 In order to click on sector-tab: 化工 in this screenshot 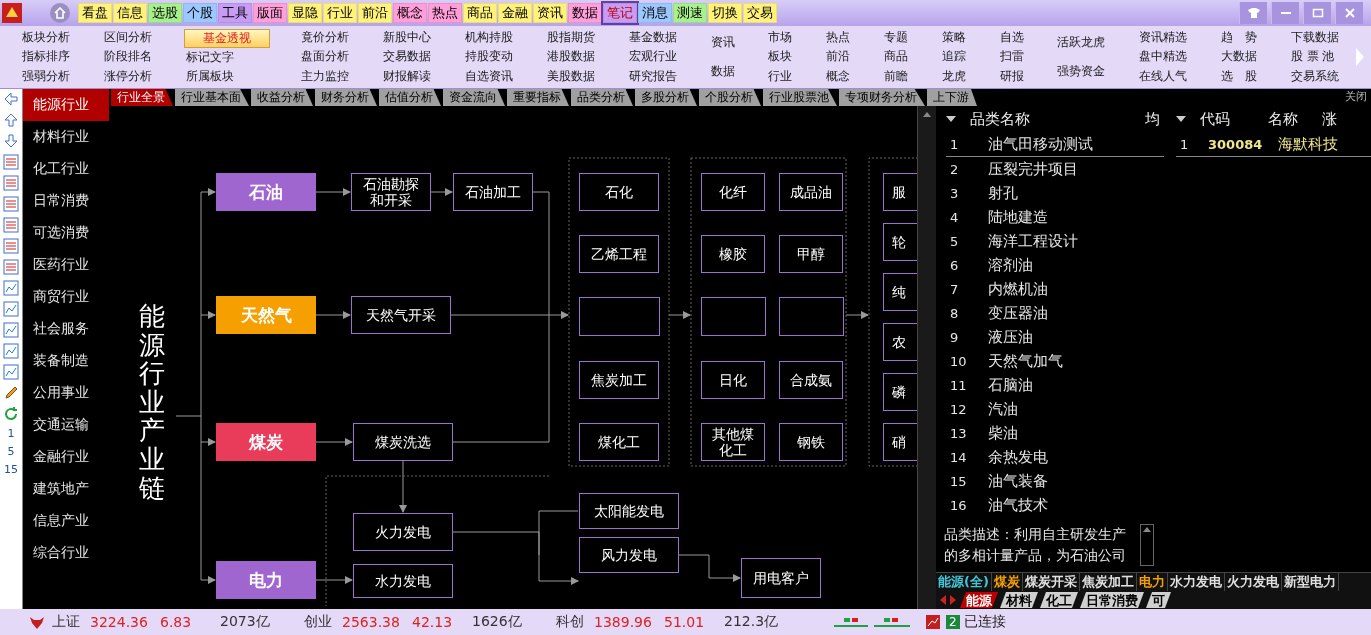, I will do `click(1059, 600)`.